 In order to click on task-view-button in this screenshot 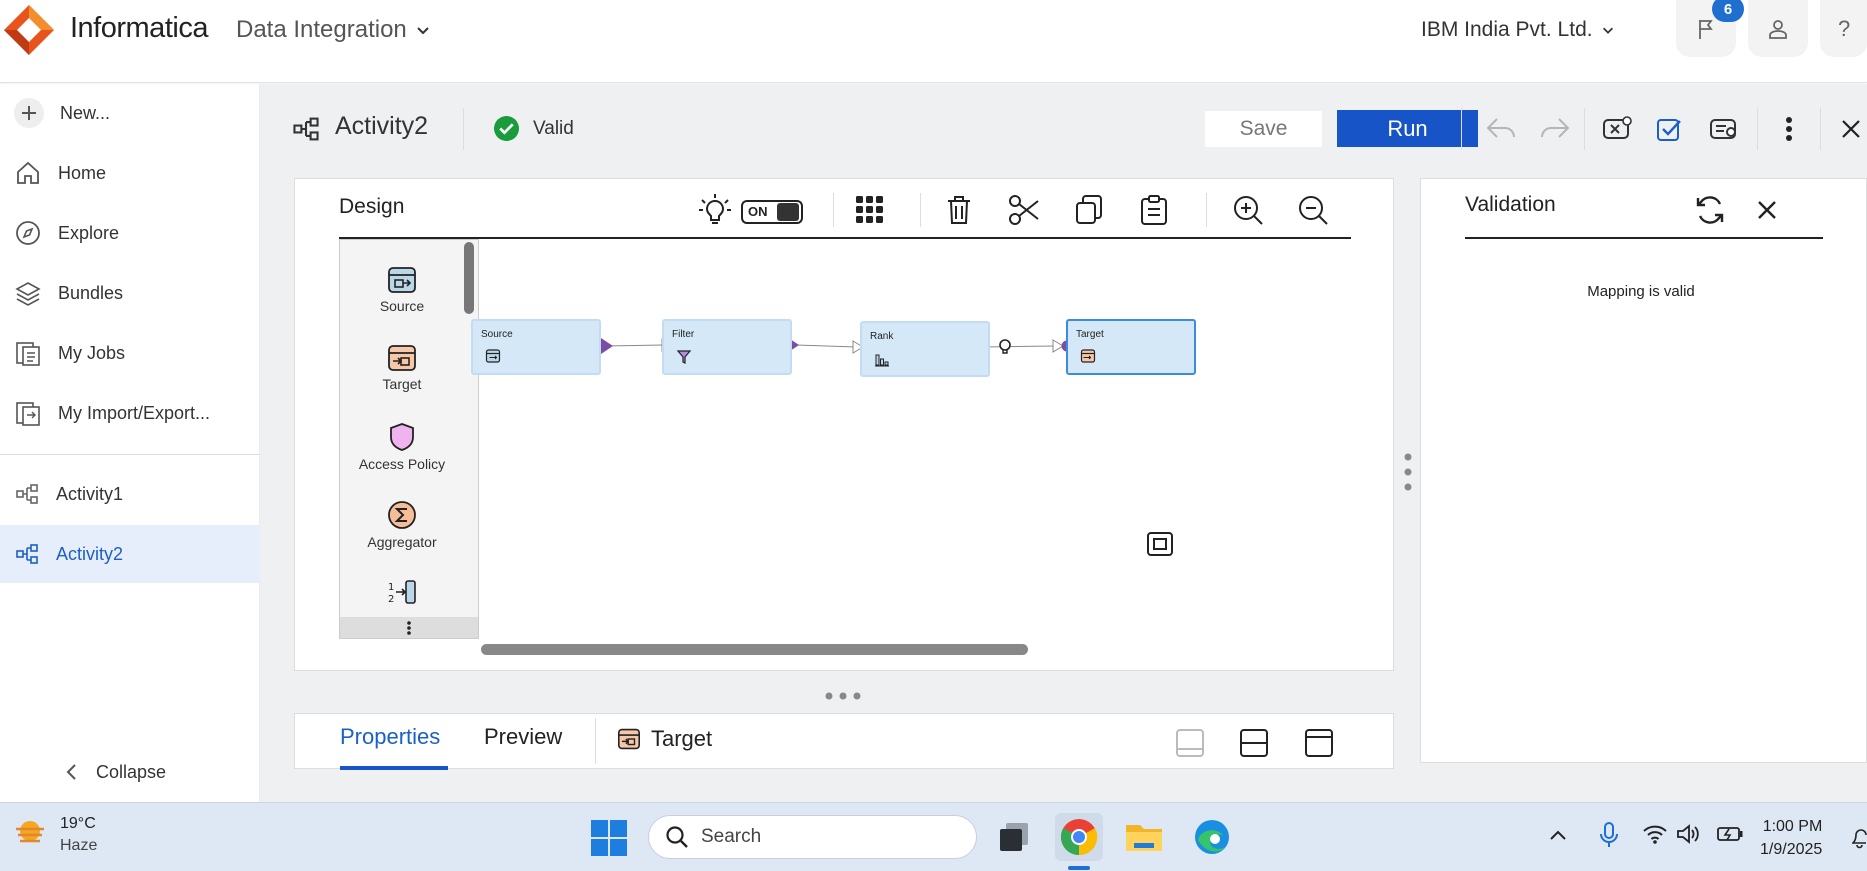, I will do `click(1014, 837)`.